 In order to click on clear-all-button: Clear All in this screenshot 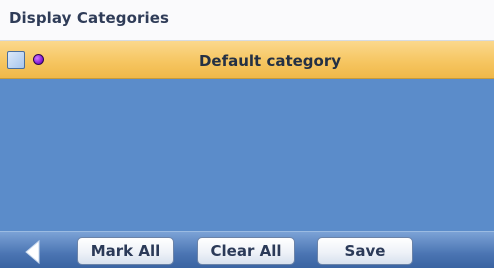, I will do `click(246, 251)`.